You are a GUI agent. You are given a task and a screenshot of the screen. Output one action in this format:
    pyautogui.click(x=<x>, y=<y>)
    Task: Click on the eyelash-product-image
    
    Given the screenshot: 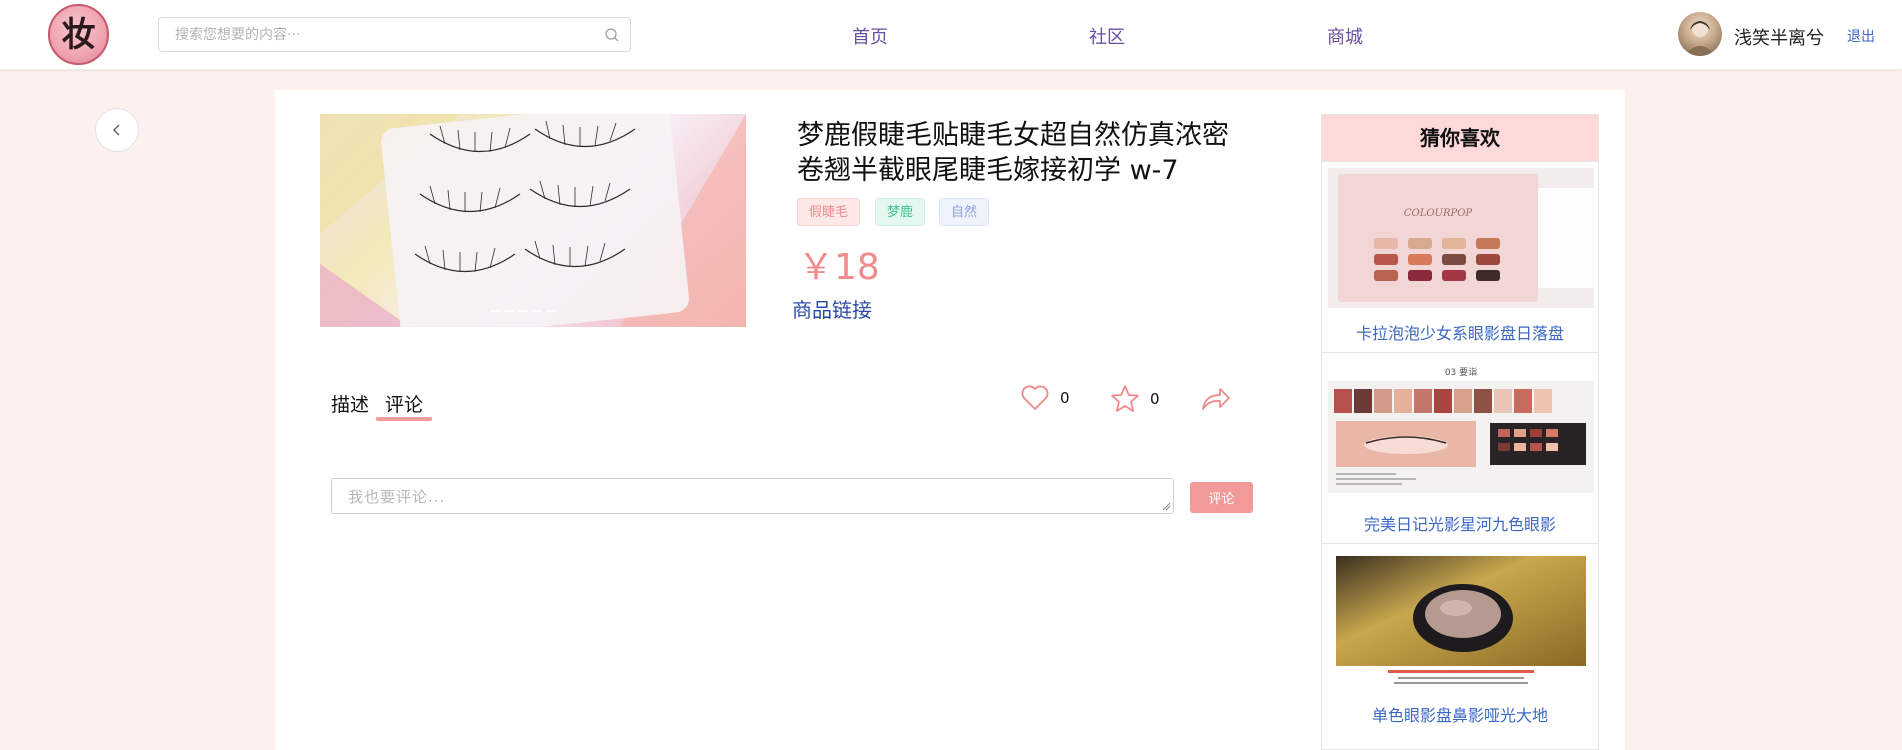 What is the action you would take?
    pyautogui.click(x=533, y=220)
    